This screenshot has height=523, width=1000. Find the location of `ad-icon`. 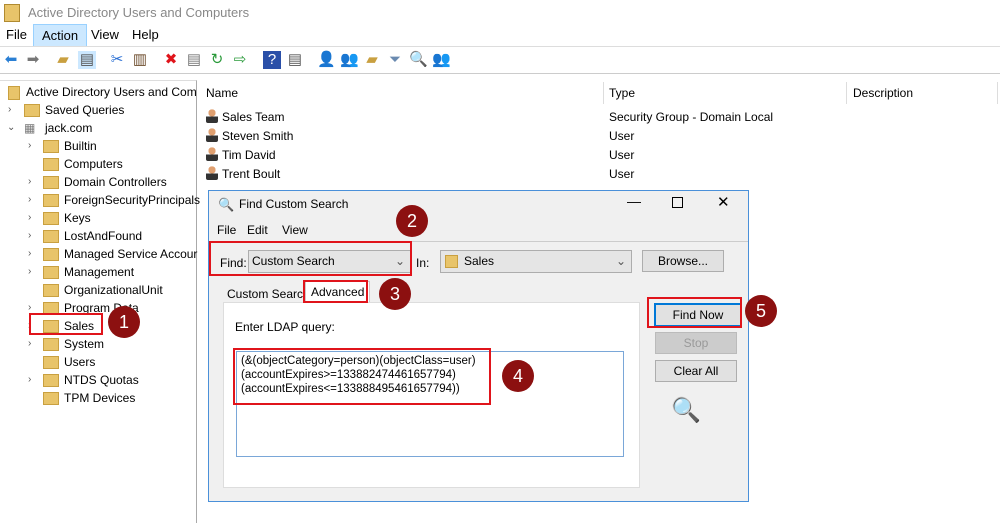

ad-icon is located at coordinates (14, 93).